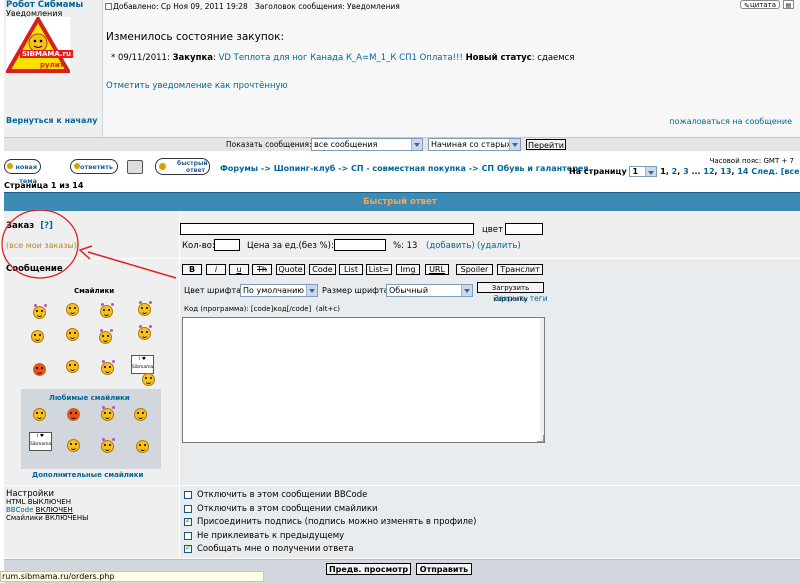 The height and width of the screenshot is (583, 800). I want to click on back-to-top-link: Вернуться к началу, so click(51, 120).